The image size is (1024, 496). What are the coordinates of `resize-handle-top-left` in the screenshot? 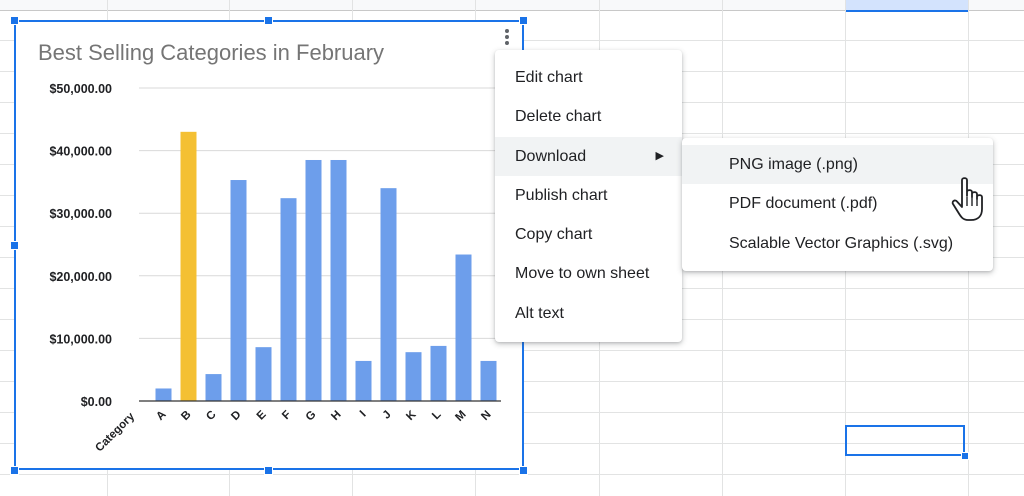 It's located at (14, 20).